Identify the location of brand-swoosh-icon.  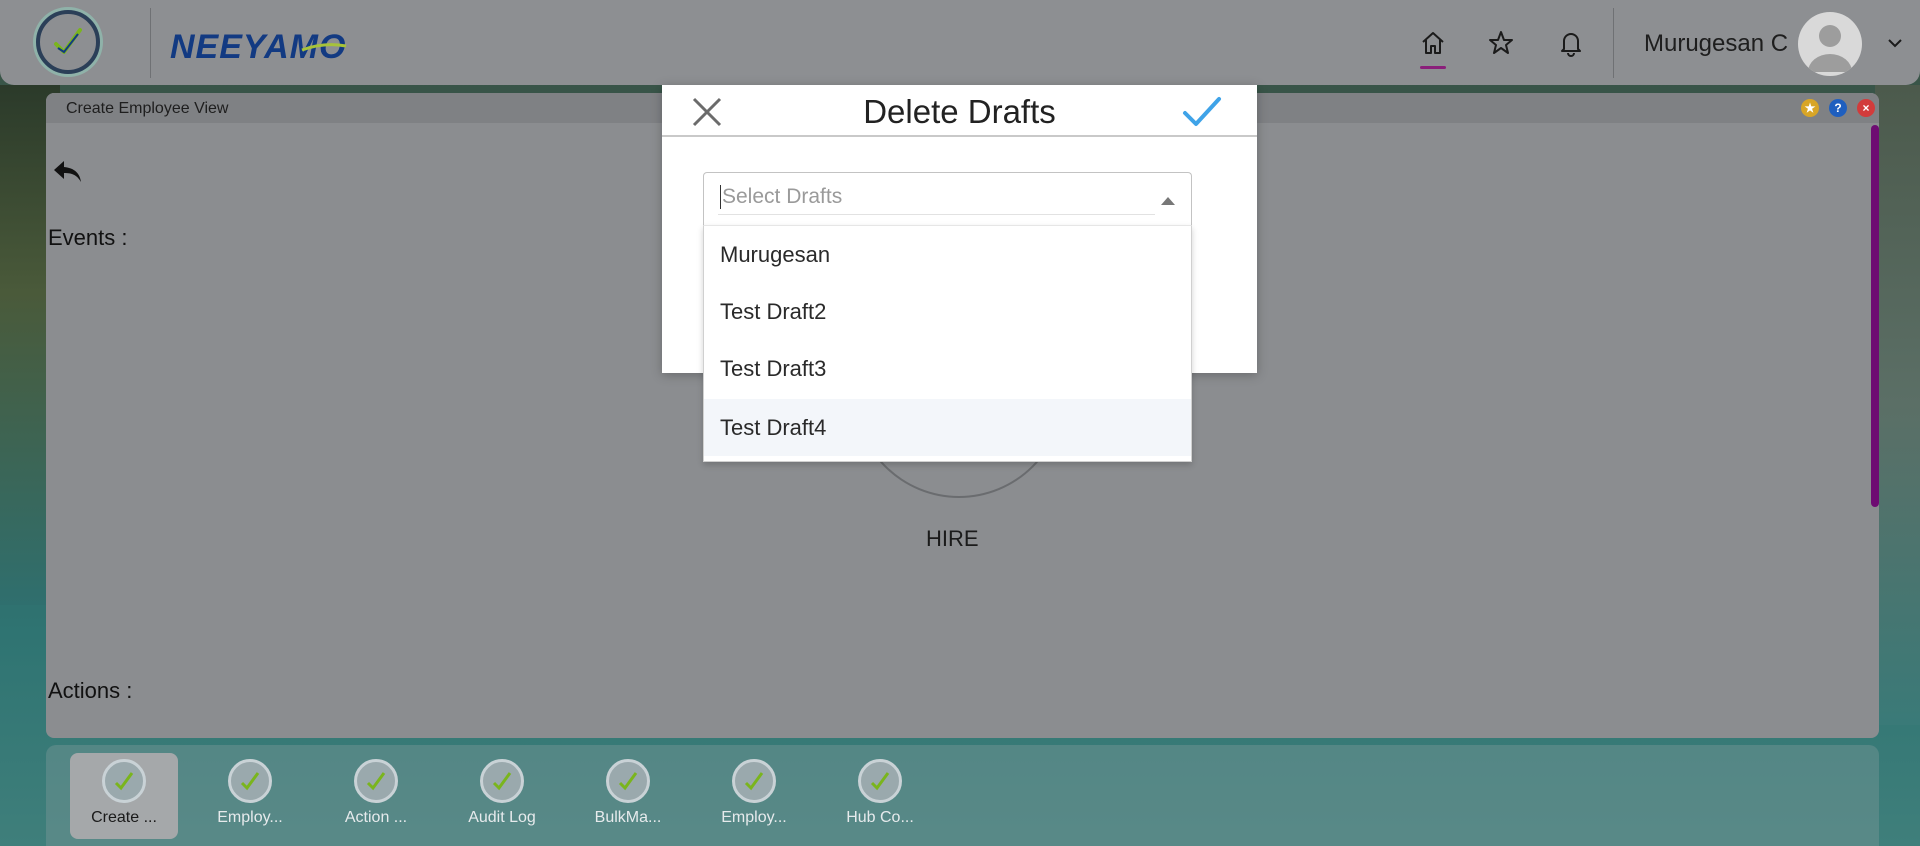
(324, 47).